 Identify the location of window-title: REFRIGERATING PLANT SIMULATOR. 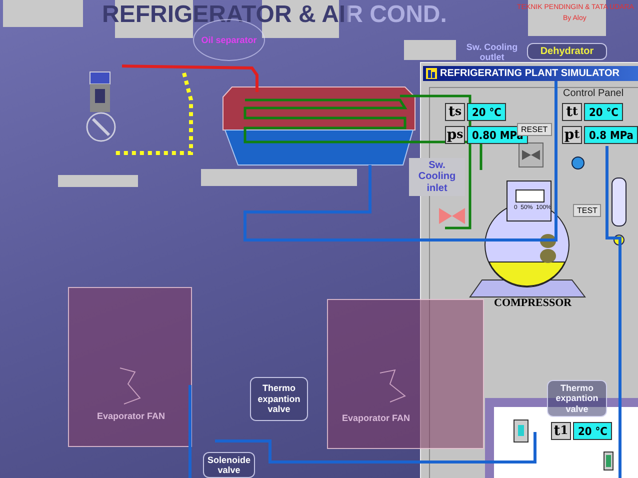
(530, 73).